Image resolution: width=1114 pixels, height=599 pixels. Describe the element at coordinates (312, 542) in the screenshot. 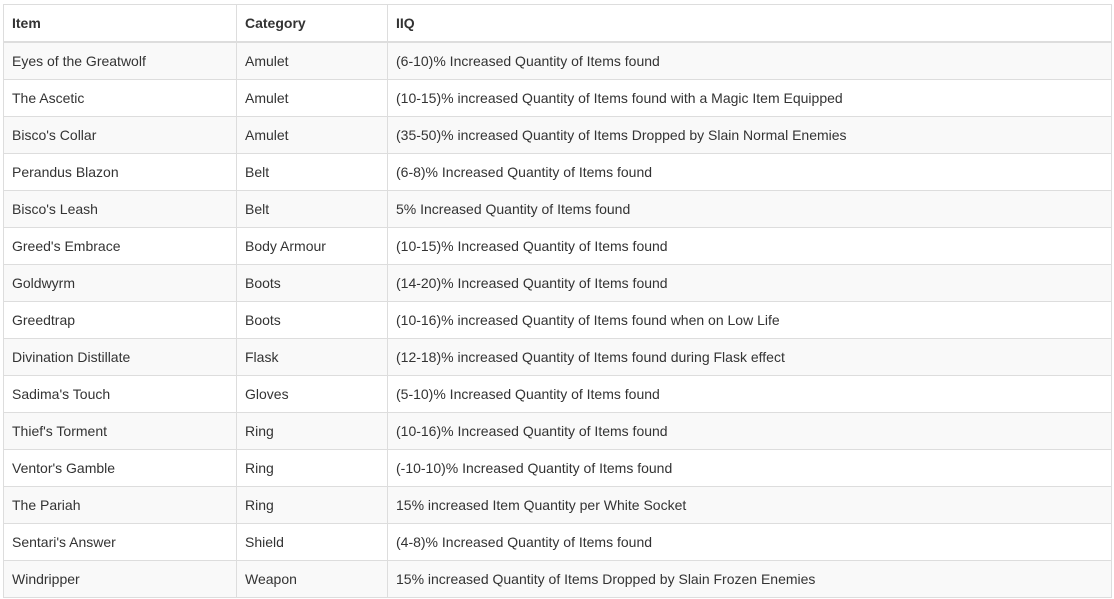

I see `category-cell: Shield` at that location.